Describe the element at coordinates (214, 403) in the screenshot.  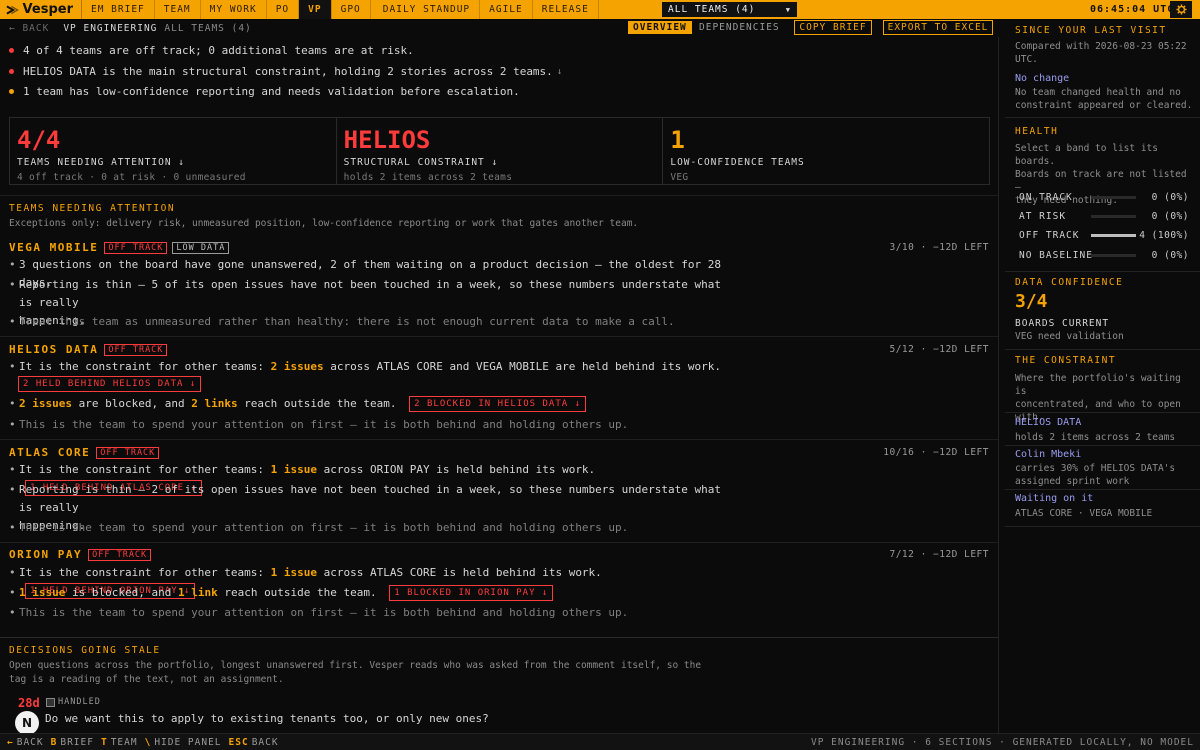
I see `highlight-count: 2 links` at that location.